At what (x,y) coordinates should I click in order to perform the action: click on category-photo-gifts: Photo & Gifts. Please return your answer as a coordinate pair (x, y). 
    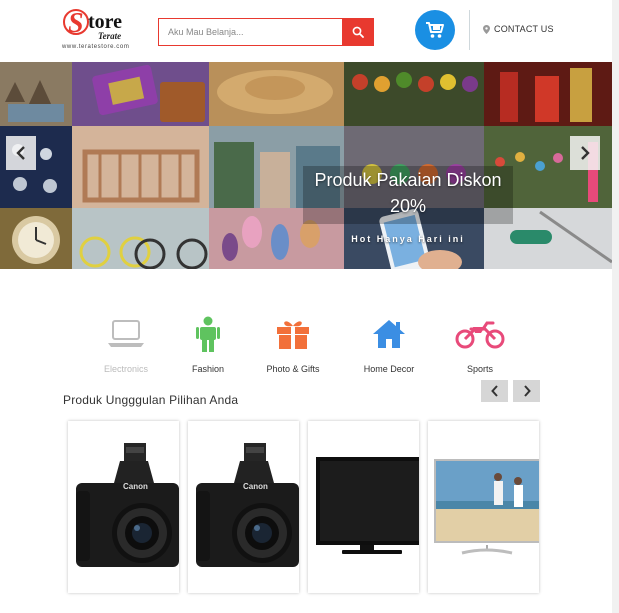
    Looking at the image, I should click on (293, 345).